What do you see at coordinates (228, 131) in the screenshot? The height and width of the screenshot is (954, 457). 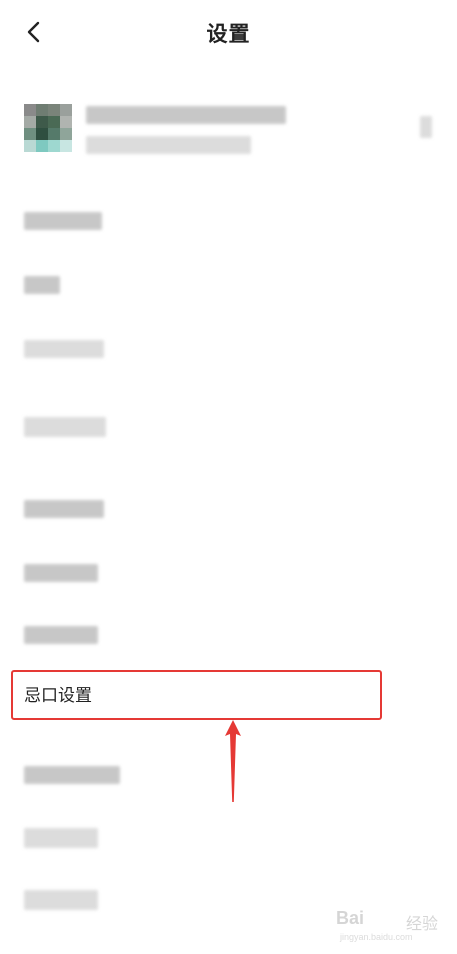 I see `profile-row` at bounding box center [228, 131].